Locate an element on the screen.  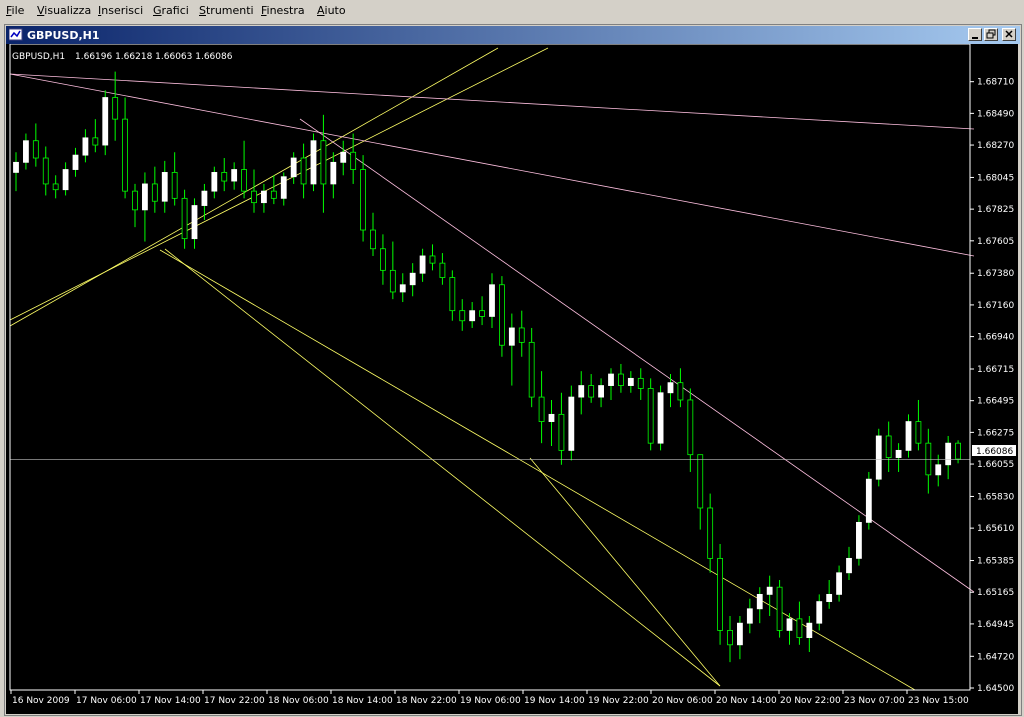
menu-inserisci: Inserisci is located at coordinates (120, 10).